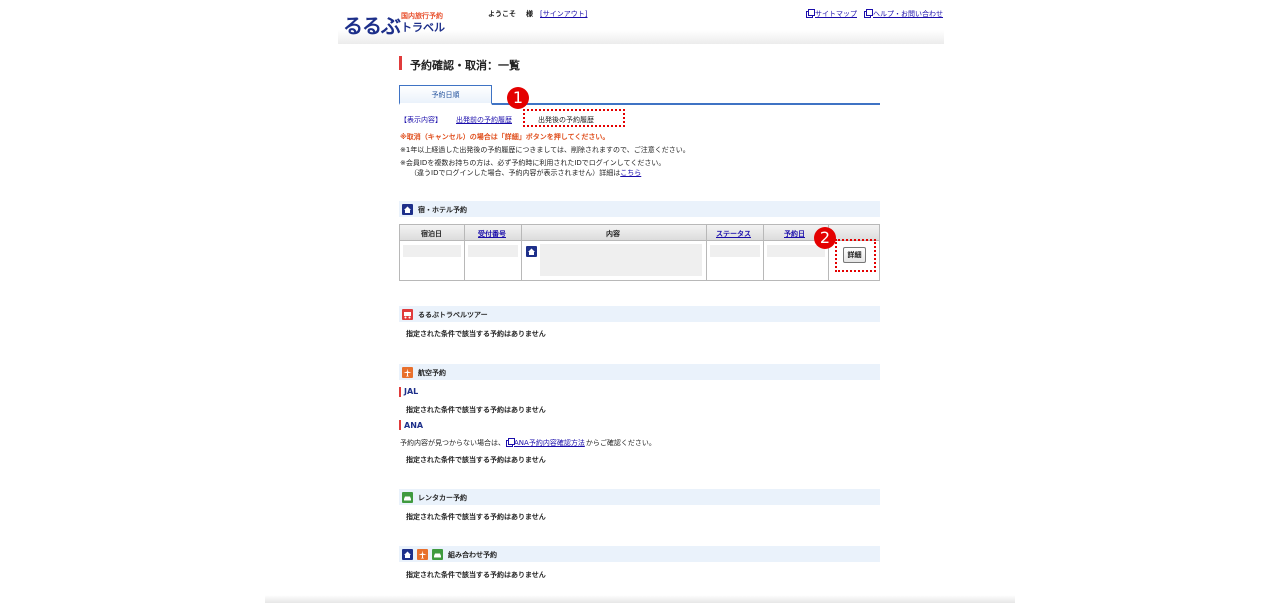  Describe the element at coordinates (639, 372) in the screenshot. I see `section-air` at that location.